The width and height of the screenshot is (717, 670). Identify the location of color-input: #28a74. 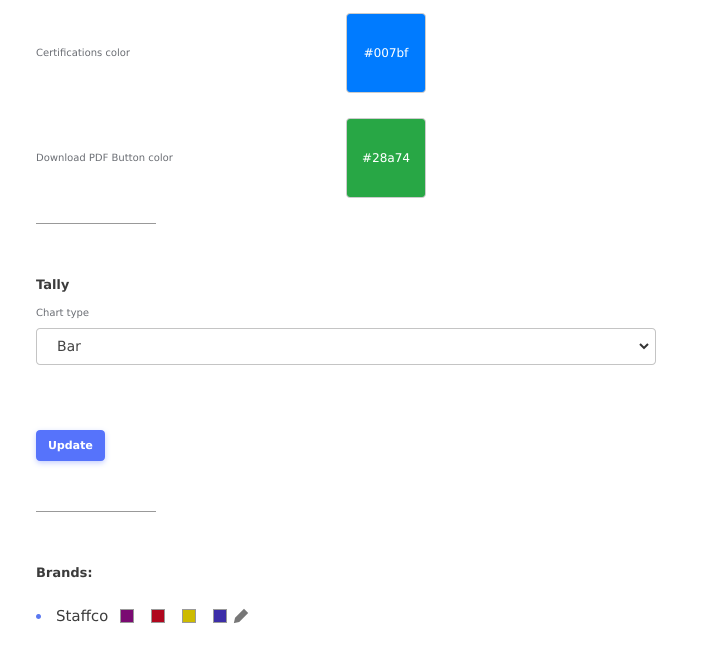
(386, 158).